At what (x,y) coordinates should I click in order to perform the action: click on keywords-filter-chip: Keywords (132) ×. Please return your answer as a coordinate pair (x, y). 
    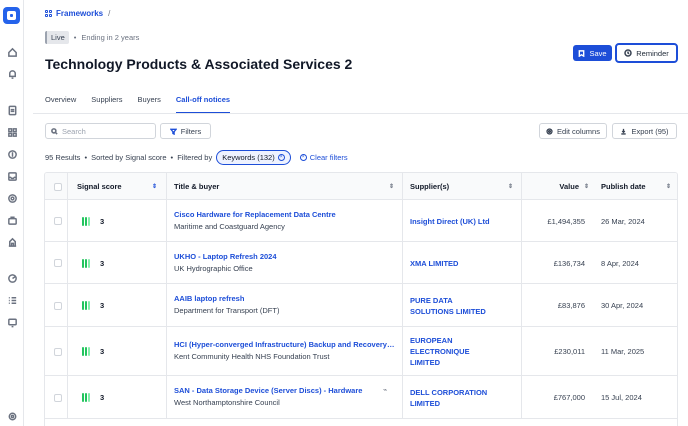
    Looking at the image, I should click on (253, 157).